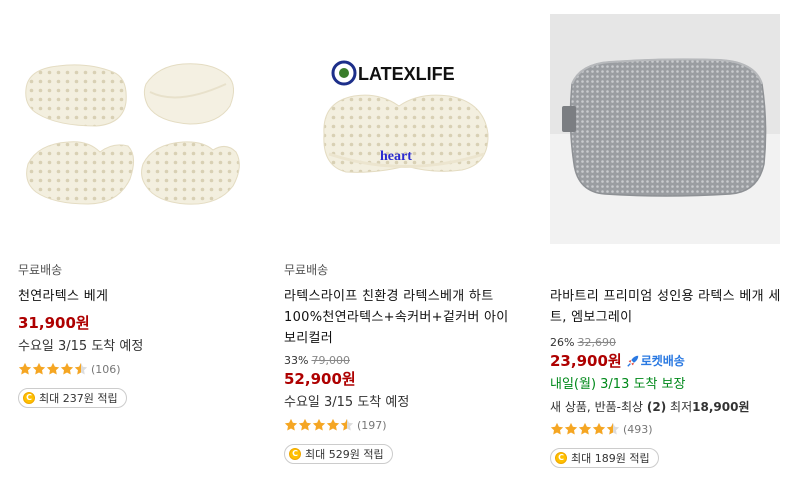 Image resolution: width=796 pixels, height=493 pixels. I want to click on rocket-delivery-badge: 로켓배송, so click(655, 361).